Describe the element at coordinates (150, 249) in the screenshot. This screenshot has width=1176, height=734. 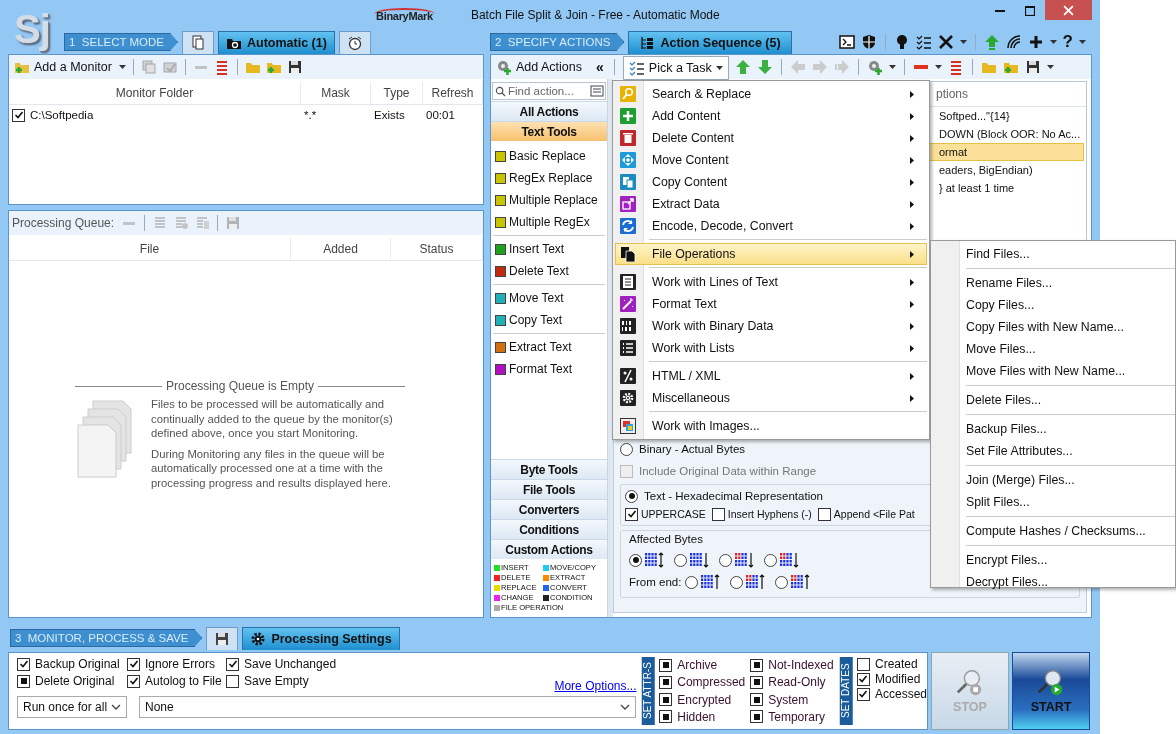
I see `column-header: File` at that location.